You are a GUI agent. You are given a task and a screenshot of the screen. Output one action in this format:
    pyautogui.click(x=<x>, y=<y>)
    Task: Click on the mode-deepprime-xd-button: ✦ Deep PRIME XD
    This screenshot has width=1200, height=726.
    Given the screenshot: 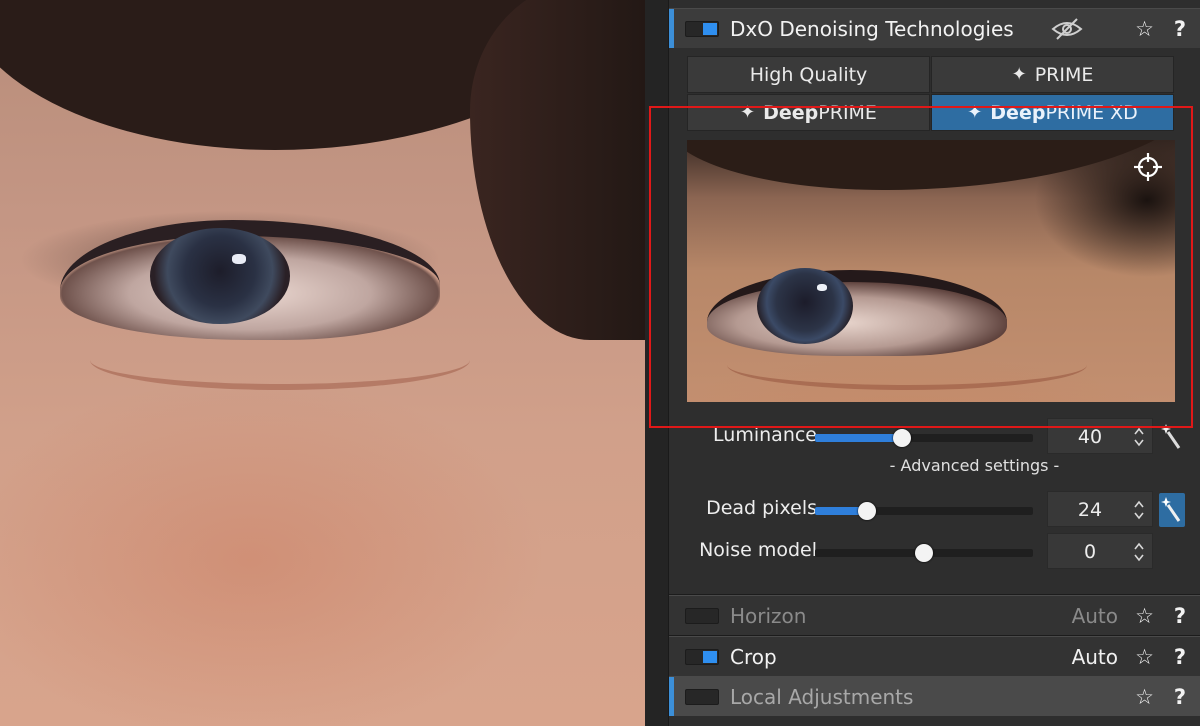 What is the action you would take?
    pyautogui.click(x=1052, y=112)
    